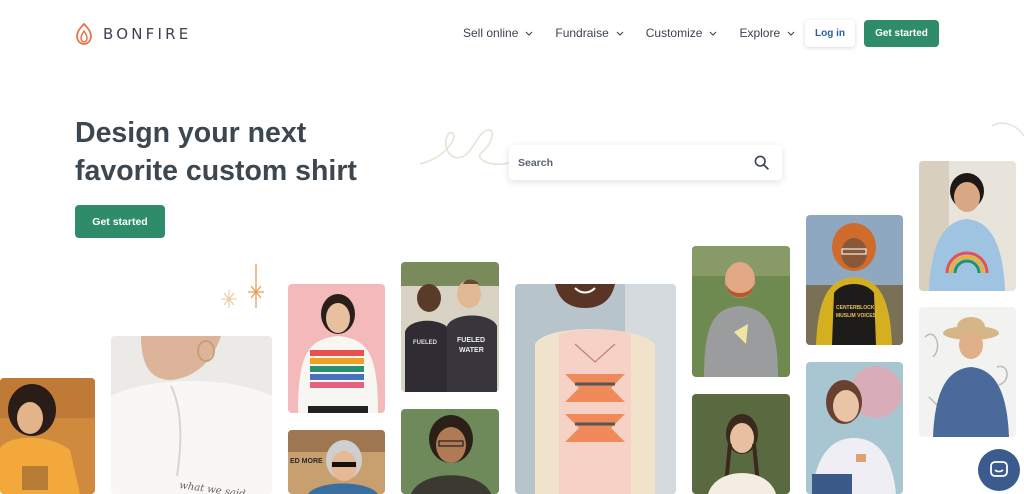 This screenshot has height=494, width=1024. I want to click on photo-tile: CENTERBLOCK MUSLIM VOICES, so click(854, 280).